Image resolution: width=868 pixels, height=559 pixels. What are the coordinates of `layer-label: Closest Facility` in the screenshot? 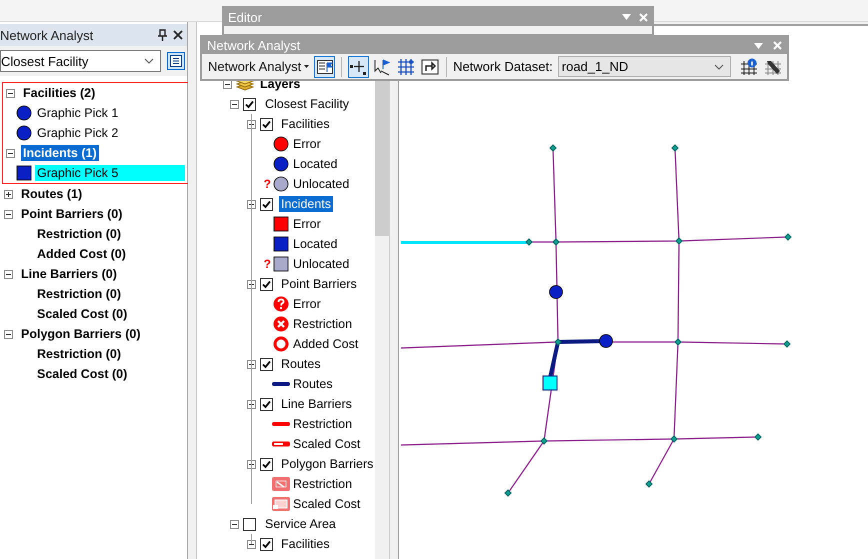 It's located at (307, 104).